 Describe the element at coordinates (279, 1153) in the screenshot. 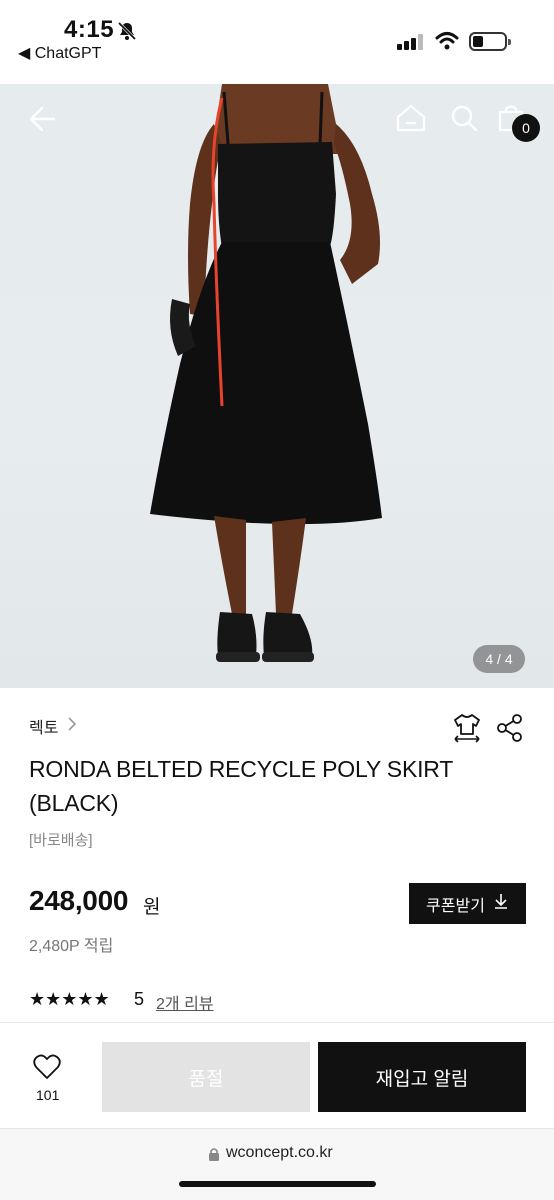

I see `url-text: wconcept.co.kr` at that location.